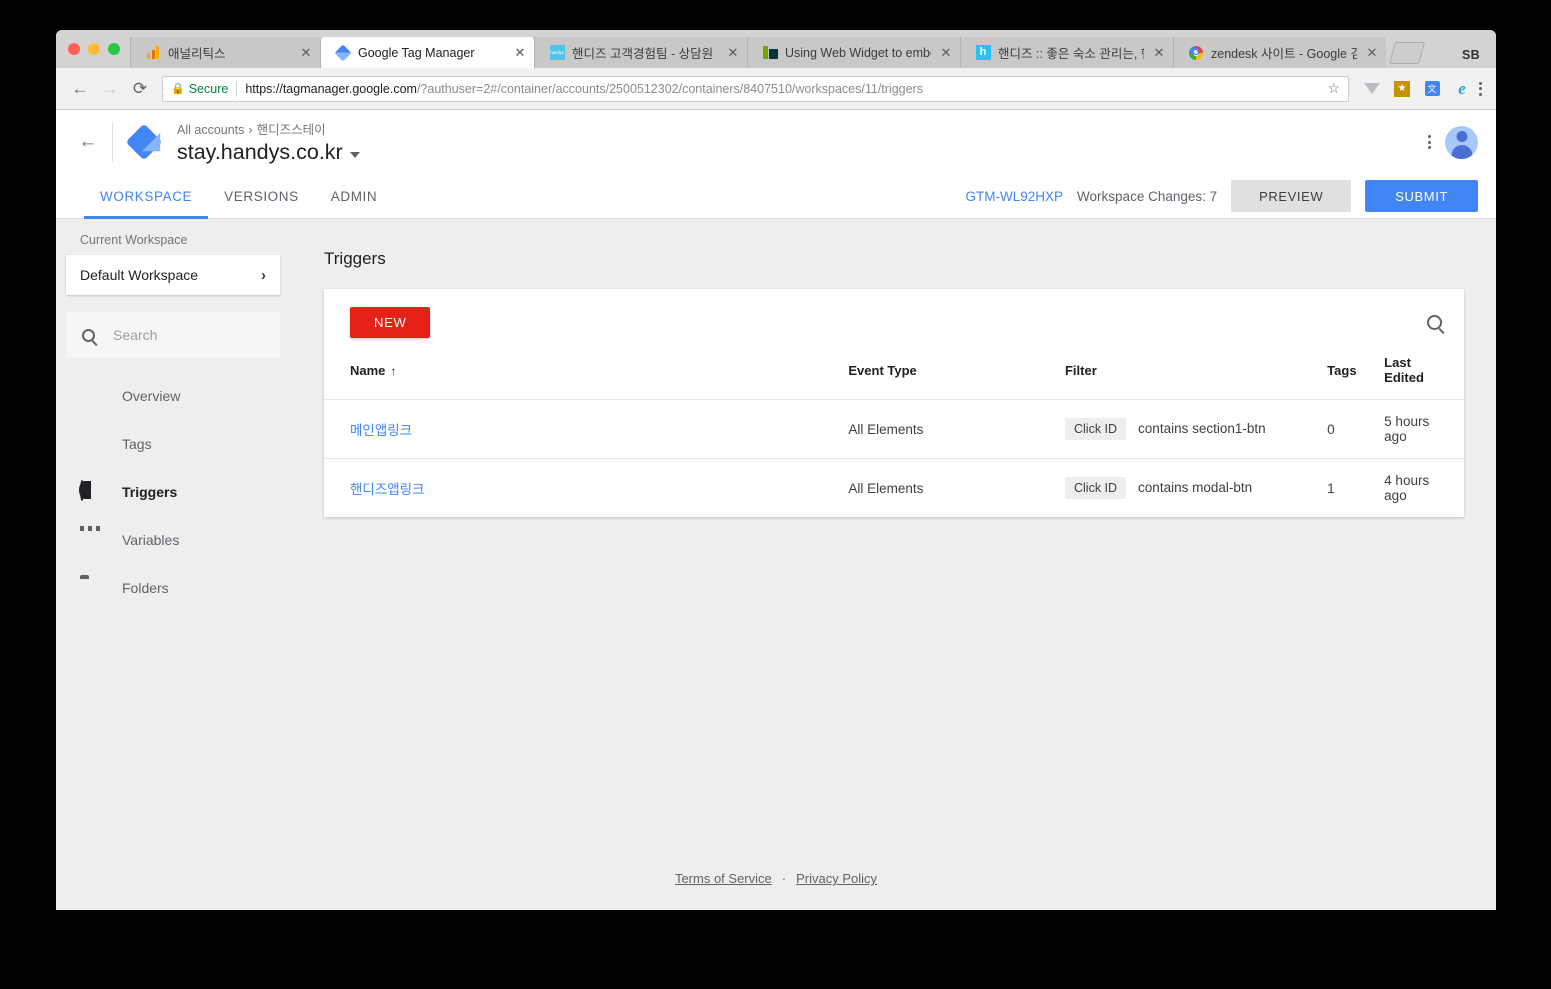 This screenshot has width=1551, height=989. Describe the element at coordinates (1071, 54) in the screenshot. I see `tab-title: 핸디즈 :: 좋은 숙소 관리는, 핸디즈` at that location.